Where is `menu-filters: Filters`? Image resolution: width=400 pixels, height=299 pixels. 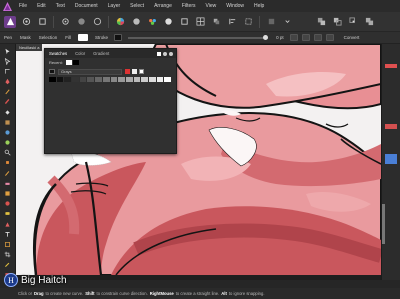 menu-filters: Filters is located at coordinates (189, 6).